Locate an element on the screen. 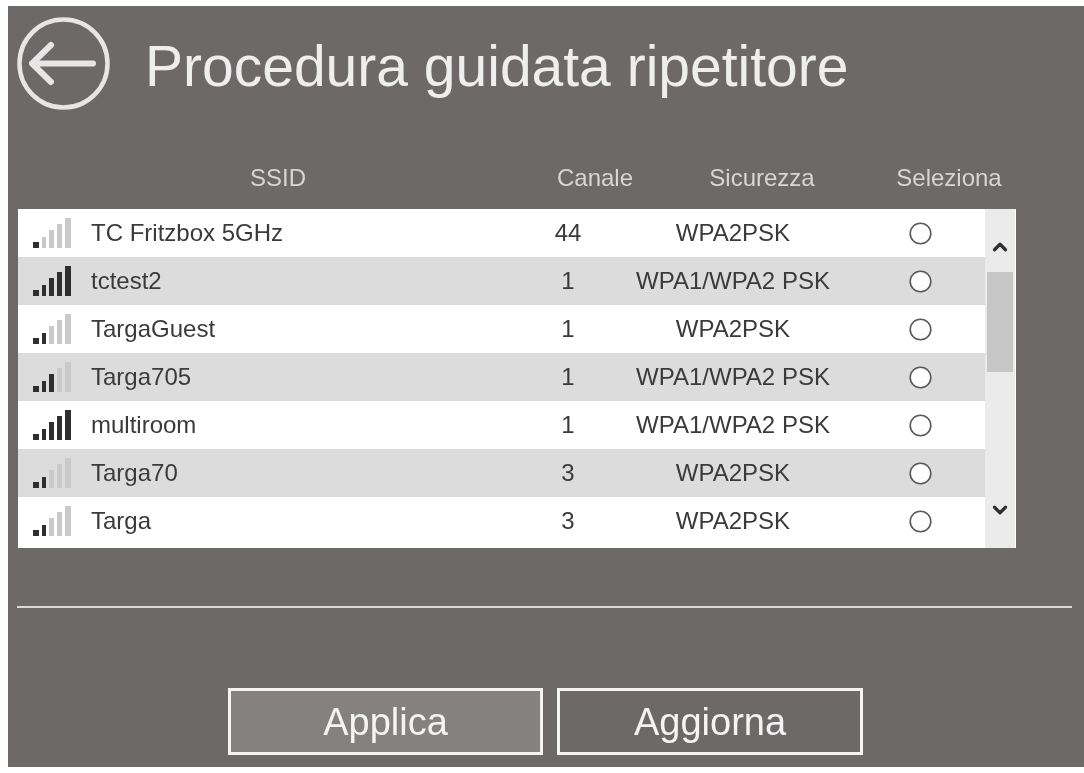  refresh-button: Aggiorna is located at coordinates (710, 721).